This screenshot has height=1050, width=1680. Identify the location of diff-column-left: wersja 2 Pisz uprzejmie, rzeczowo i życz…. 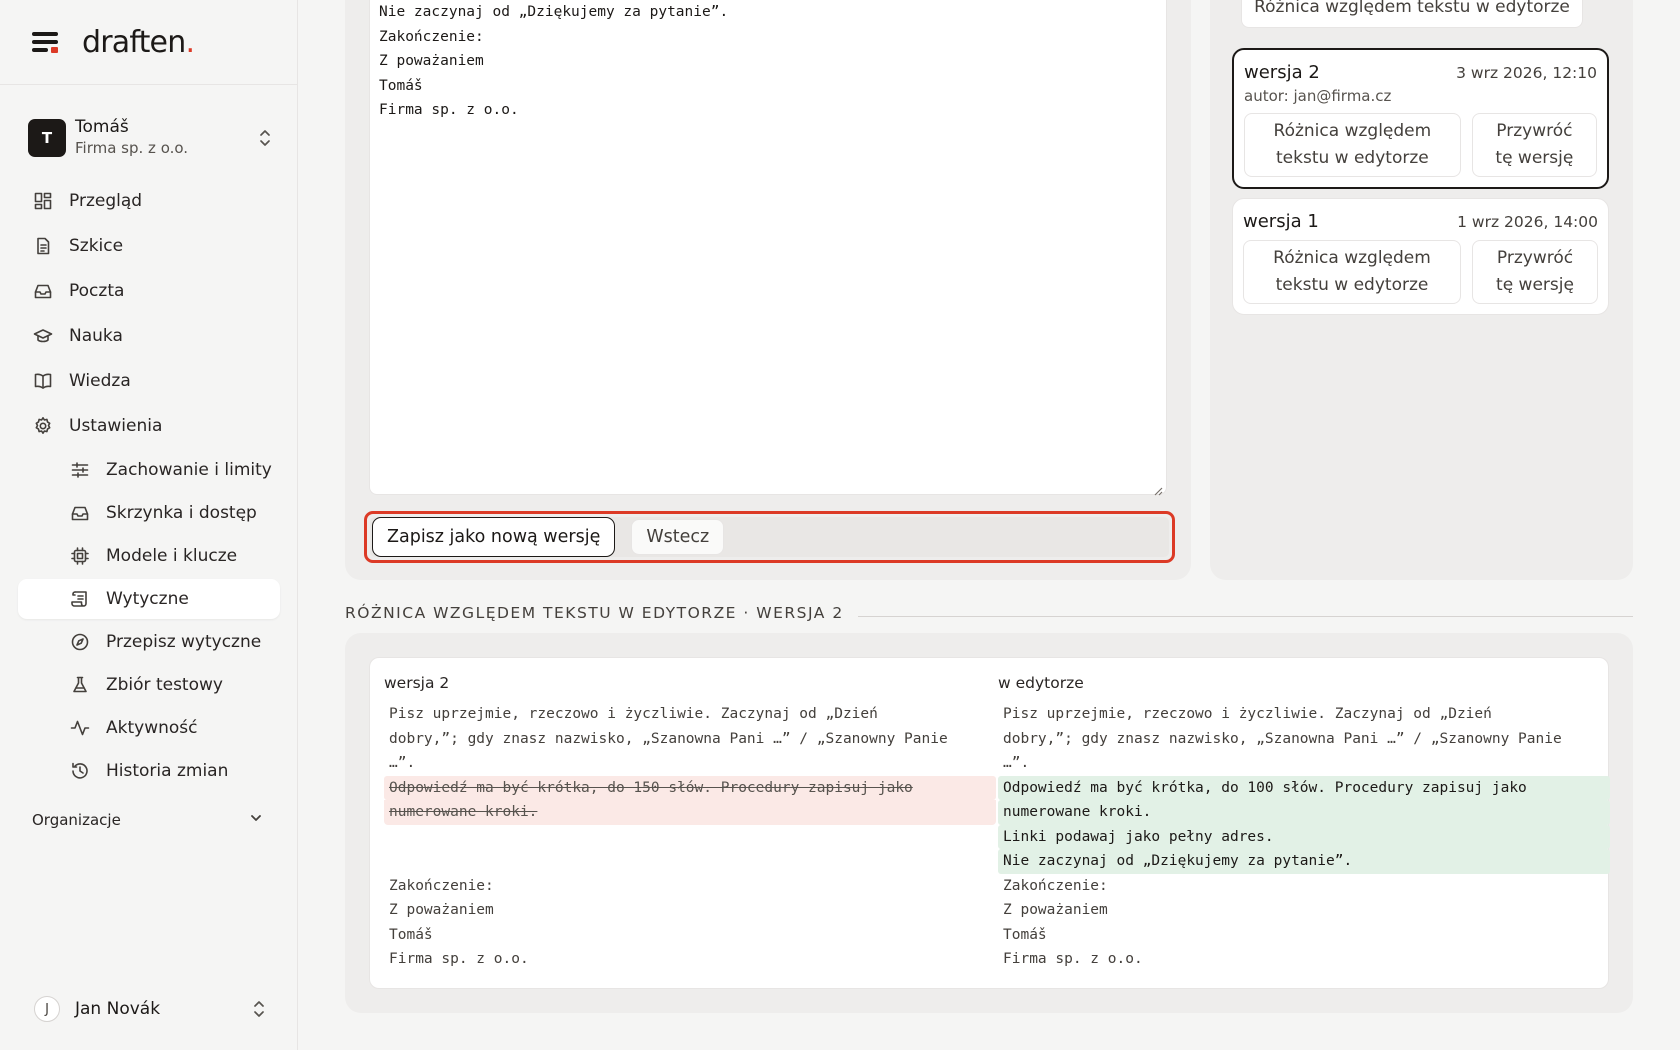
(690, 823).